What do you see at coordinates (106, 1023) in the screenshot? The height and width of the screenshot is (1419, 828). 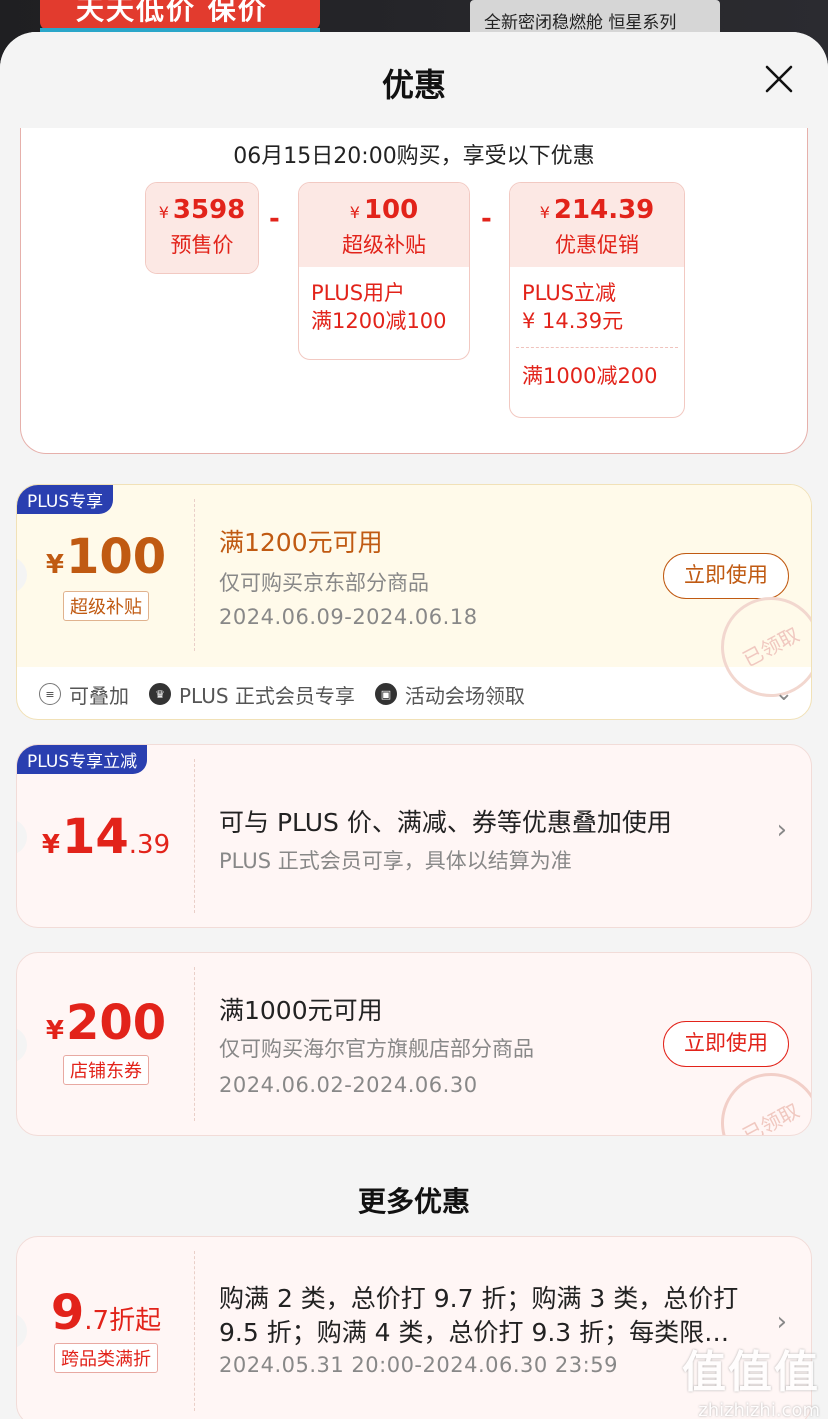 I see `coupon-amount: ¥200` at bounding box center [106, 1023].